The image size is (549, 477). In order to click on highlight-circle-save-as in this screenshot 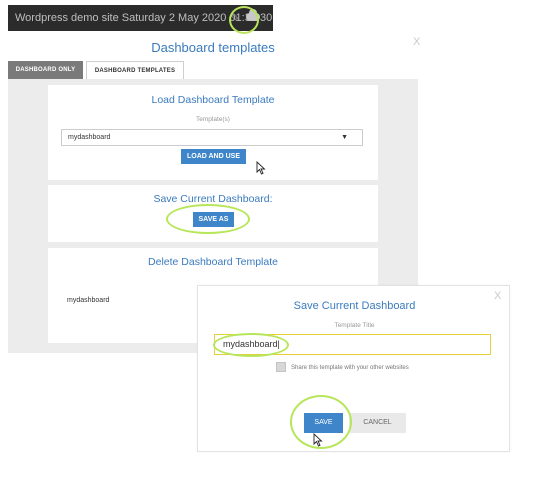, I will do `click(208, 219)`.